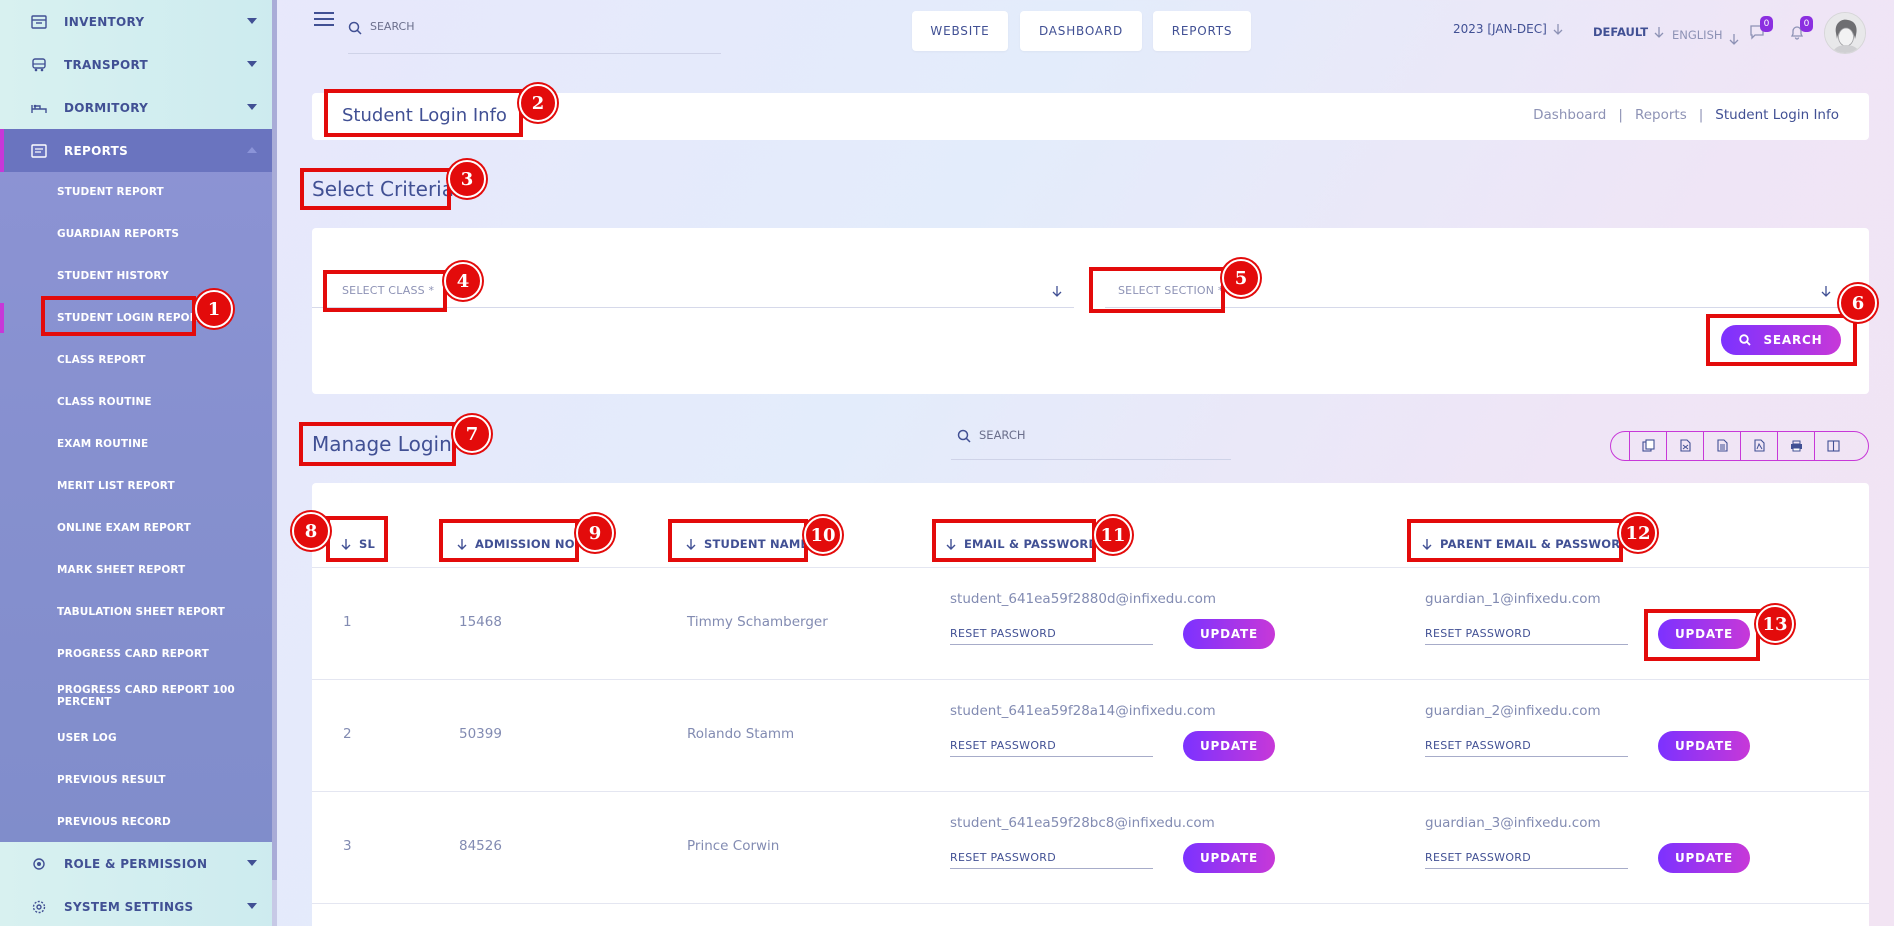 The height and width of the screenshot is (926, 1894). What do you see at coordinates (480, 734) in the screenshot?
I see `cell-admission-no: 50399` at bounding box center [480, 734].